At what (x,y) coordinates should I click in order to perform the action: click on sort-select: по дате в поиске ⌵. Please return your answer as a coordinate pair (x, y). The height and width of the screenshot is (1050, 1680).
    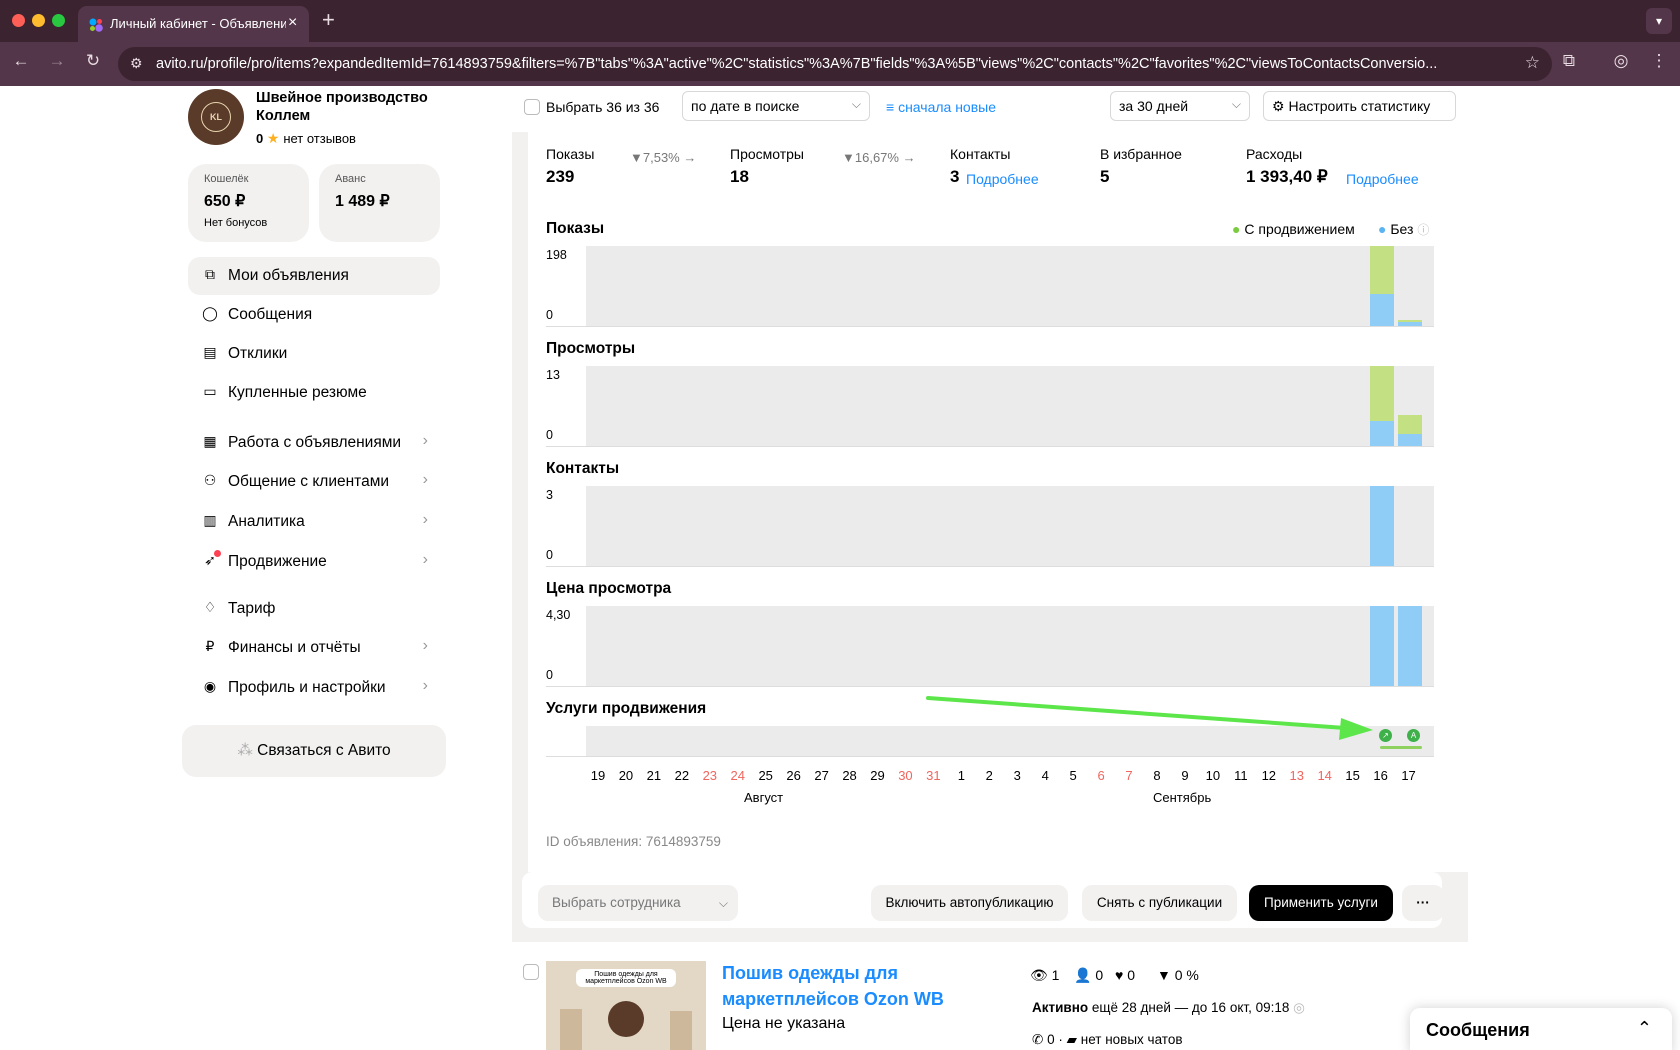
    Looking at the image, I should click on (776, 106).